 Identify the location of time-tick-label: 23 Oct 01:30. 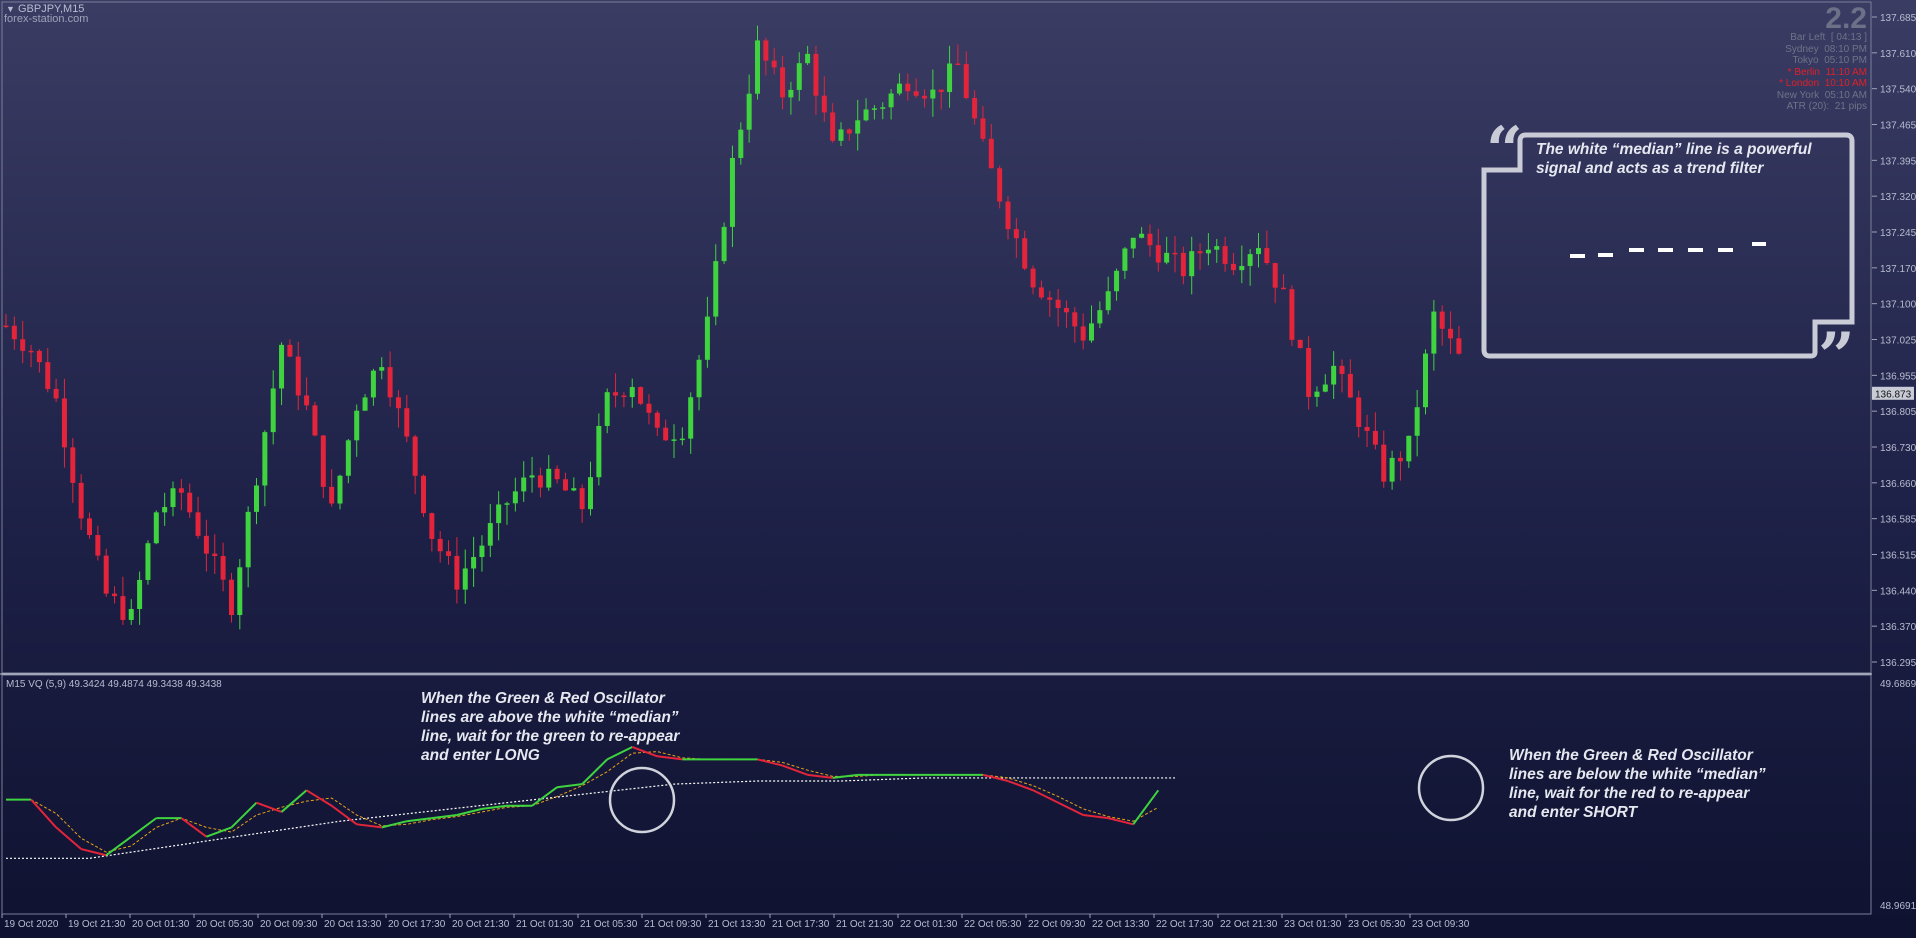
(1313, 924).